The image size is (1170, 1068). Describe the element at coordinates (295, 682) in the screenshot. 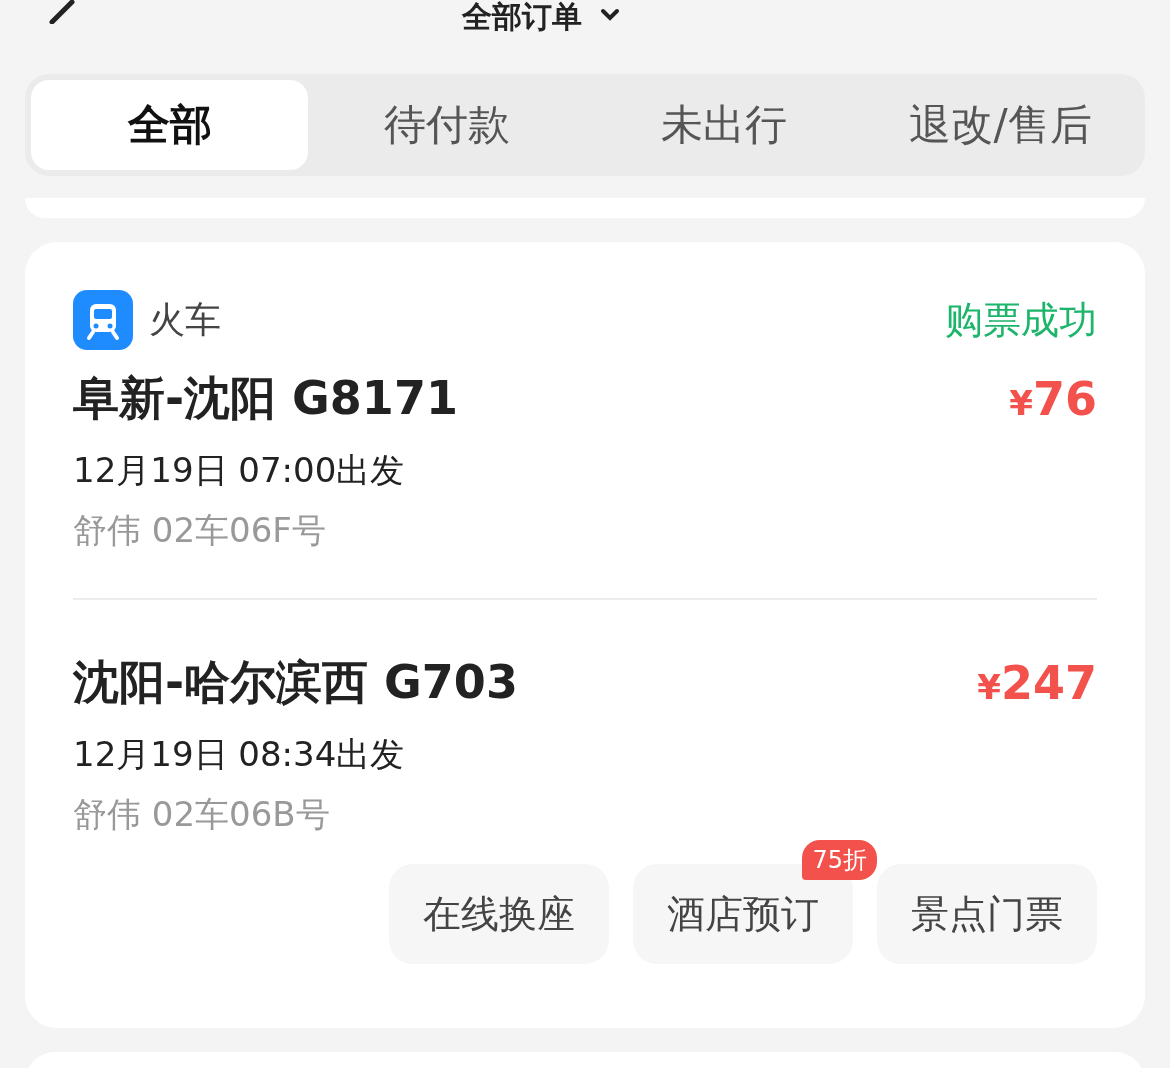

I see `trip-route: 沈阳-哈尔滨西 G703` at that location.